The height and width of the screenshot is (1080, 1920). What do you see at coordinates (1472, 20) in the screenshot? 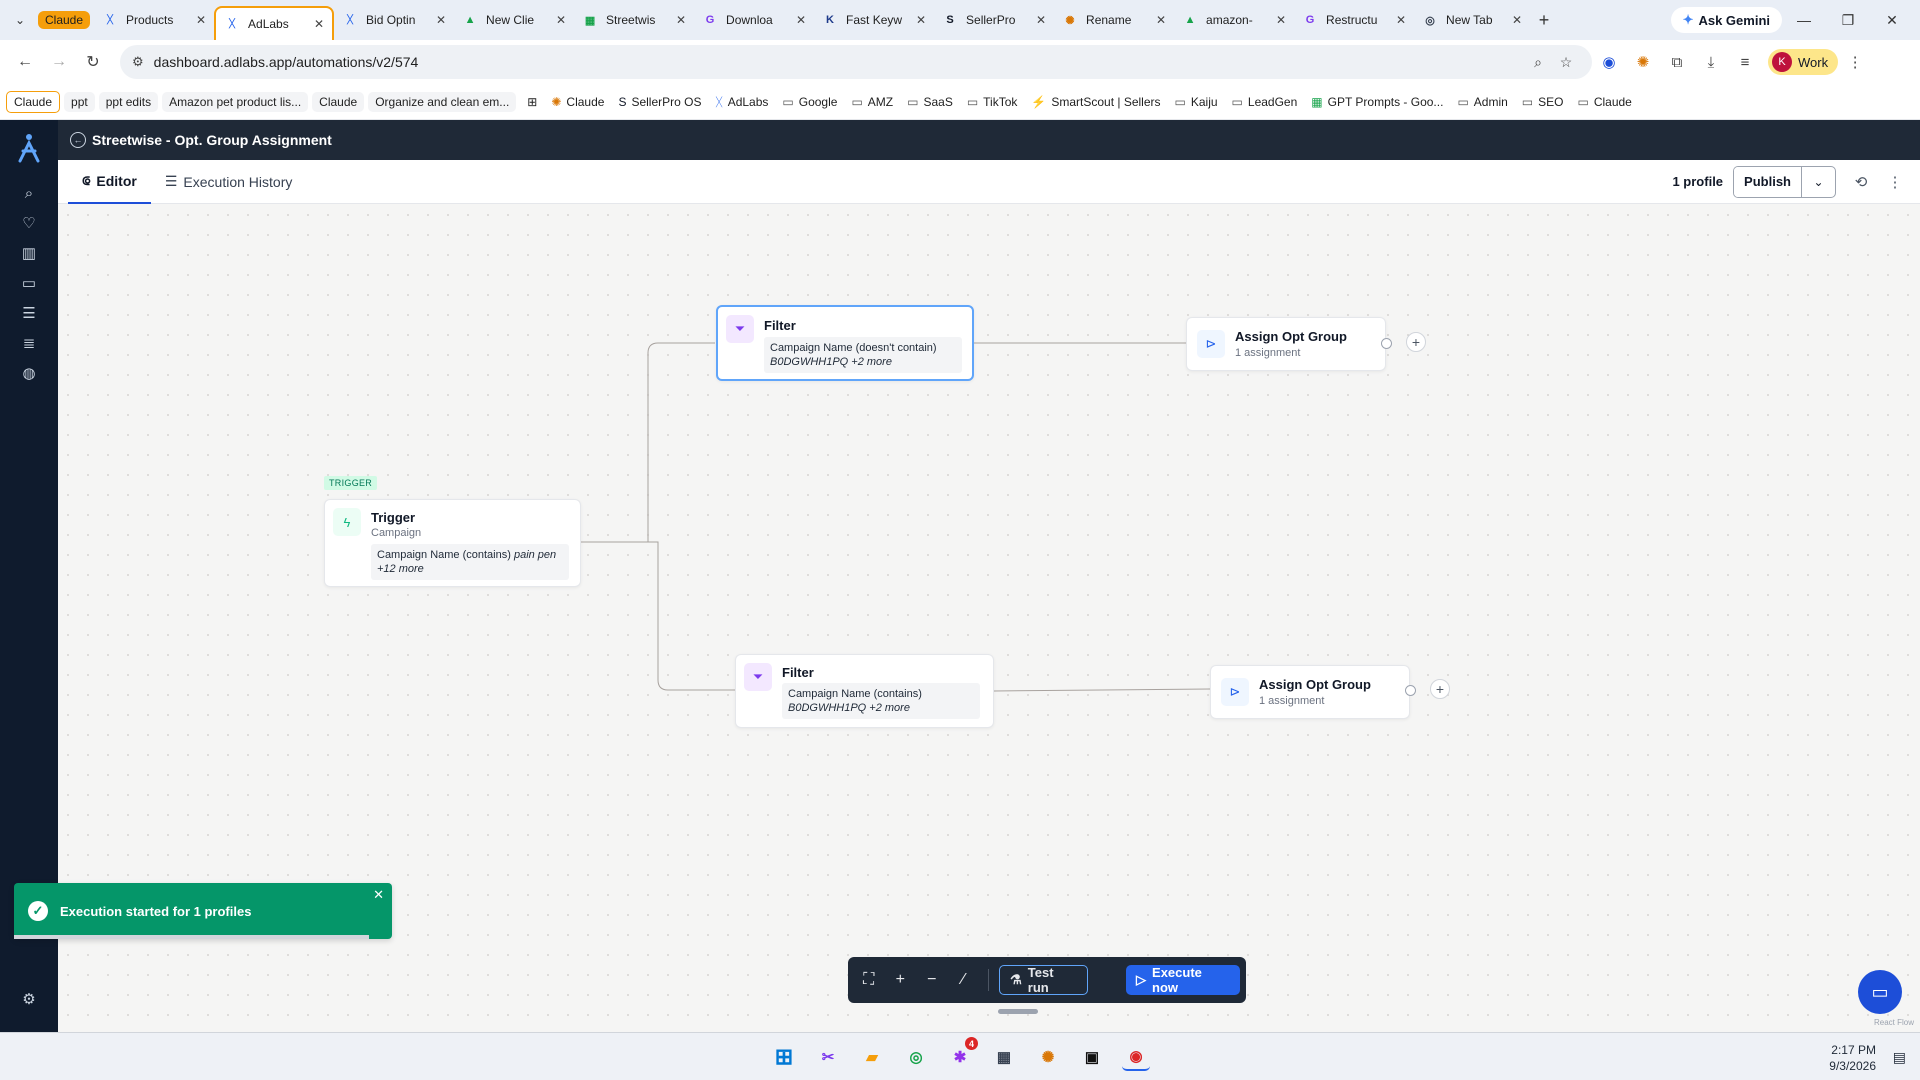
I see `browser-tab: ◎ New Tab ✕` at bounding box center [1472, 20].